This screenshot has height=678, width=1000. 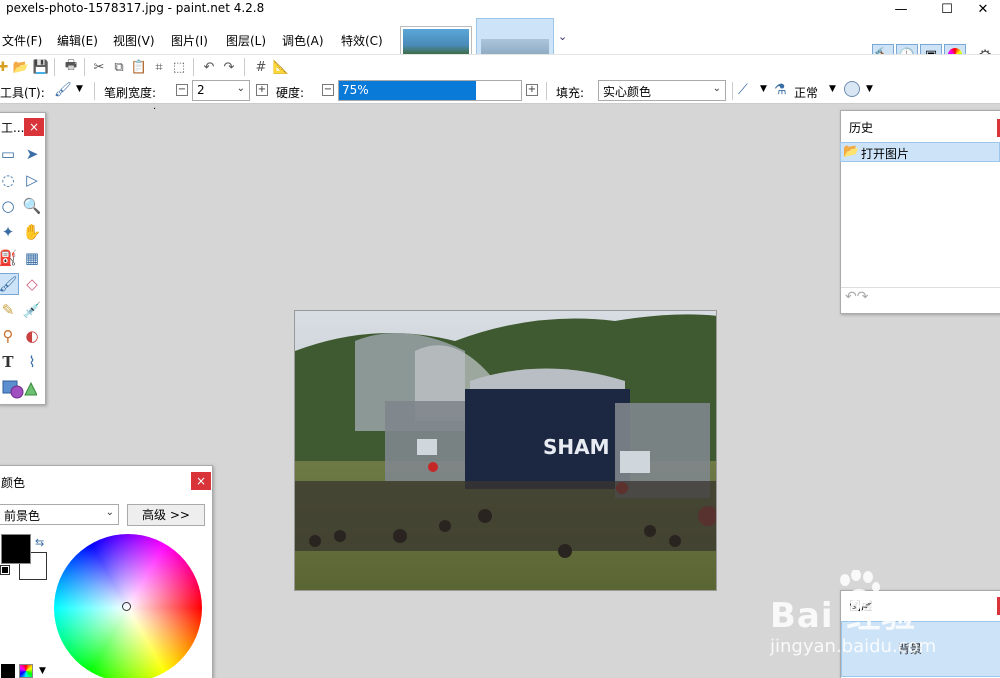 What do you see at coordinates (920, 152) in the screenshot?
I see `history-item: 📂 打开图片` at bounding box center [920, 152].